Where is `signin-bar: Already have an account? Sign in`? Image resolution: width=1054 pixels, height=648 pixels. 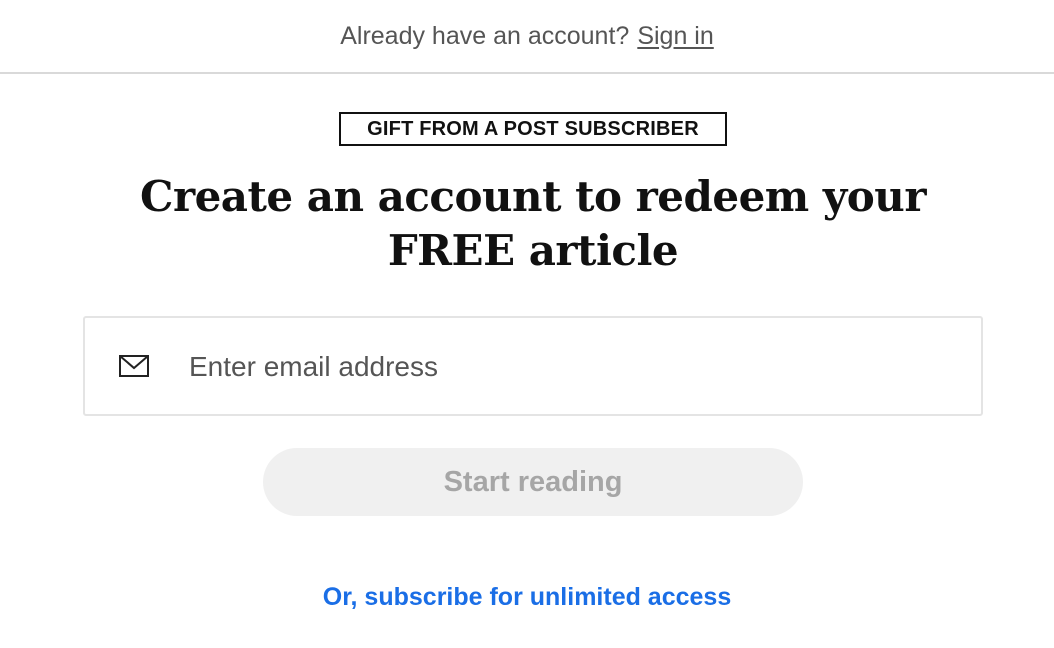
signin-bar: Already have an account? Sign in is located at coordinates (527, 37).